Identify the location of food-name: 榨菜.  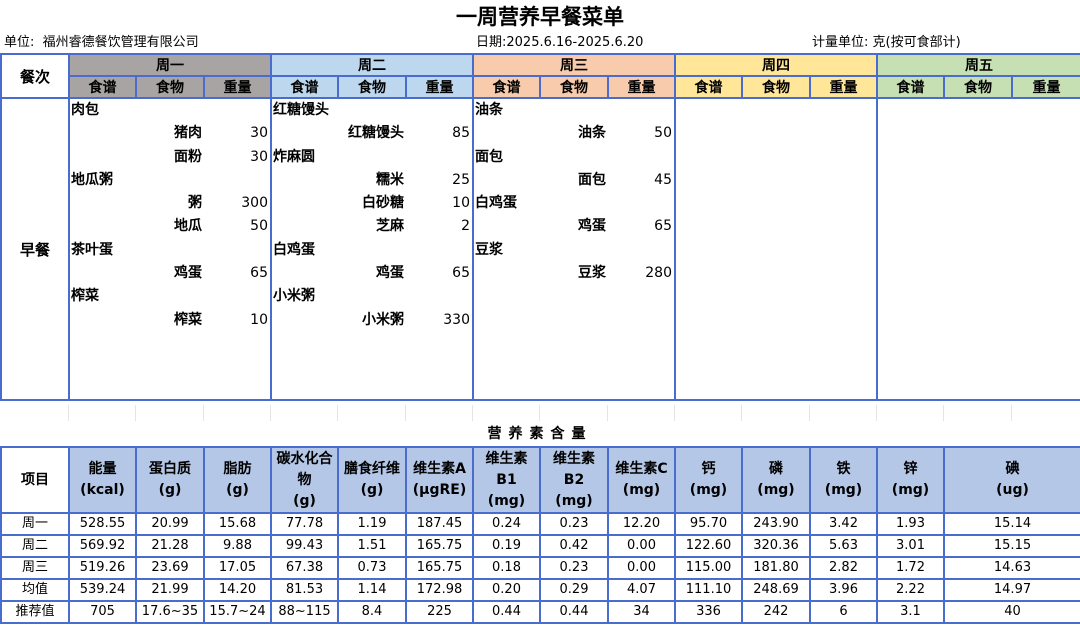
(188, 319).